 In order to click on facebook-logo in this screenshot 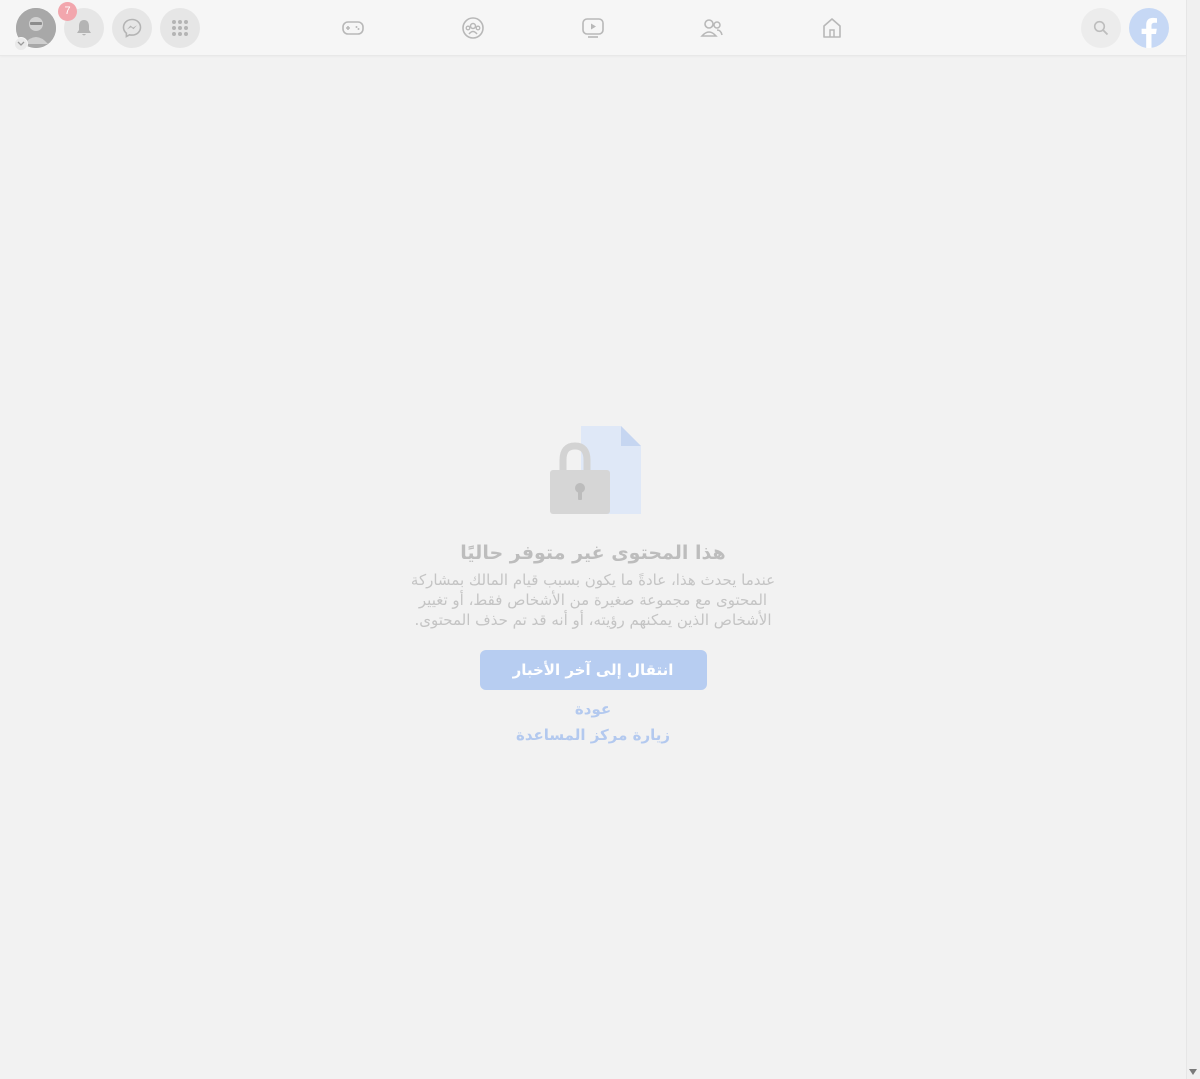, I will do `click(1149, 28)`.